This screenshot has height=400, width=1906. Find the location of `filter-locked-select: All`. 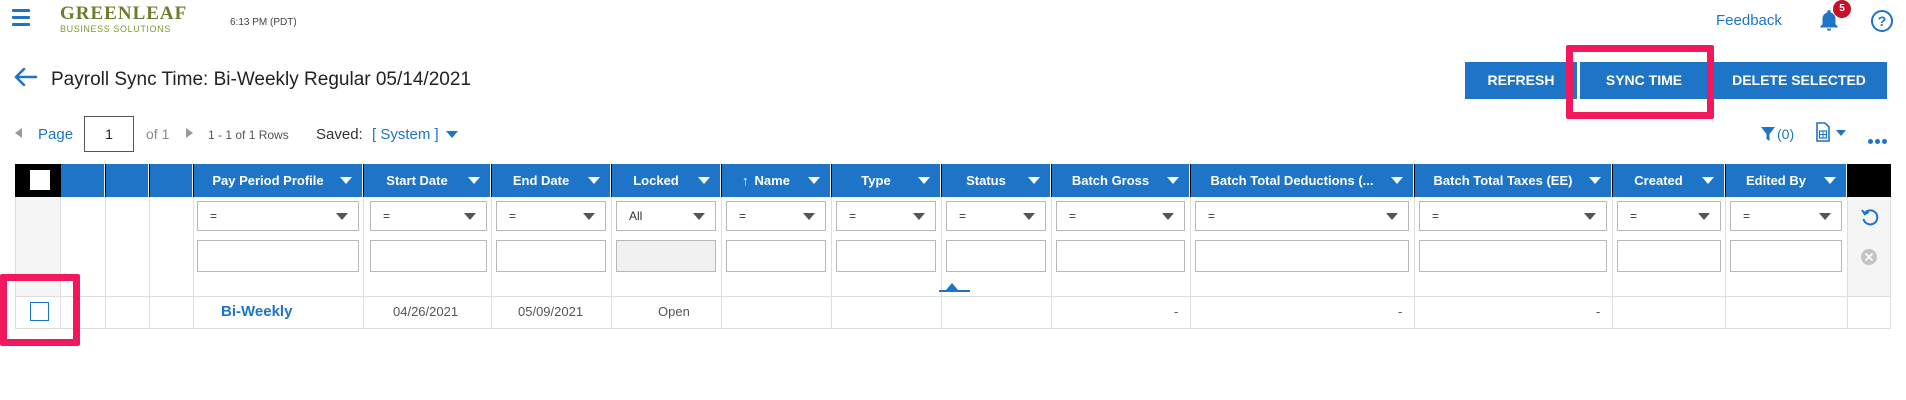

filter-locked-select: All is located at coordinates (666, 216).